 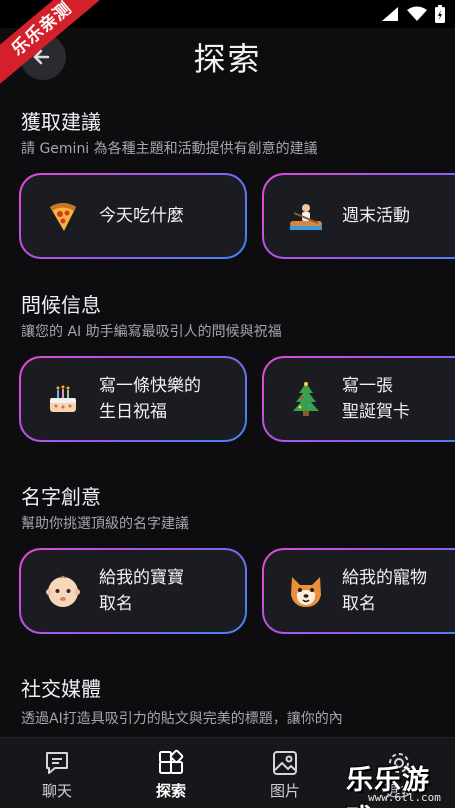 What do you see at coordinates (105, 524) in the screenshot?
I see `section-subtitle: 幫助你挑選頂級的名字建議` at bounding box center [105, 524].